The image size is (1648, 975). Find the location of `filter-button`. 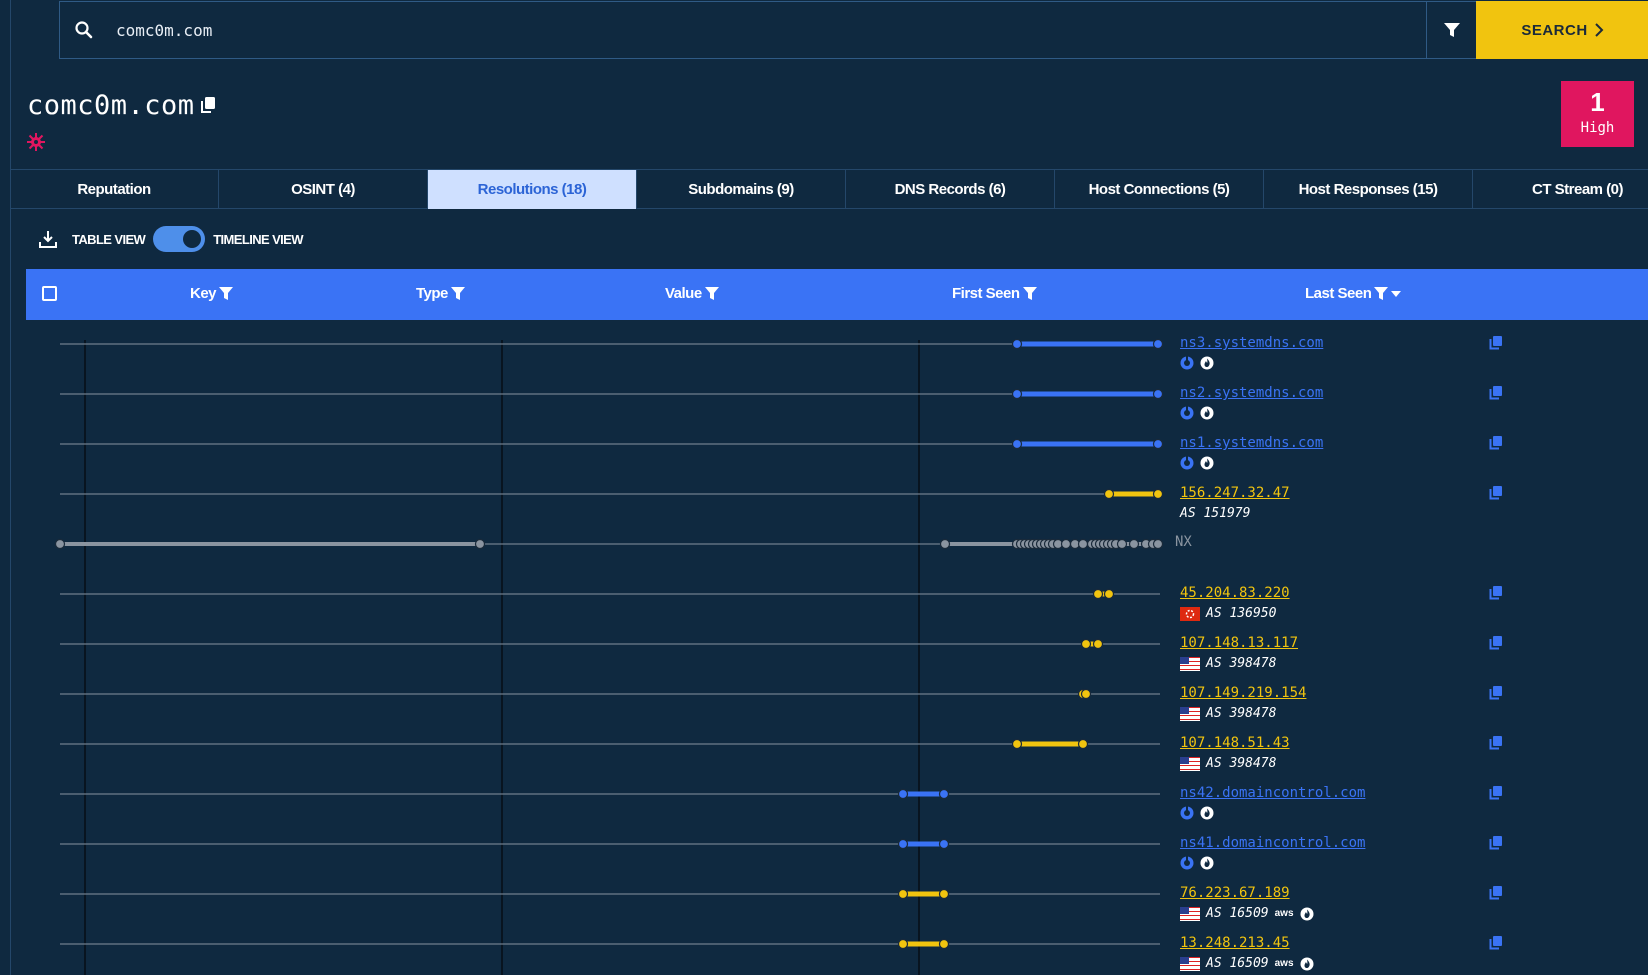

filter-button is located at coordinates (1451, 30).